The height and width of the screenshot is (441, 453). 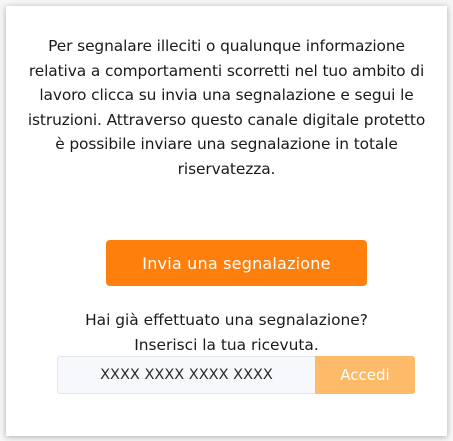 I want to click on receipt-form: Accedi, so click(x=236, y=375).